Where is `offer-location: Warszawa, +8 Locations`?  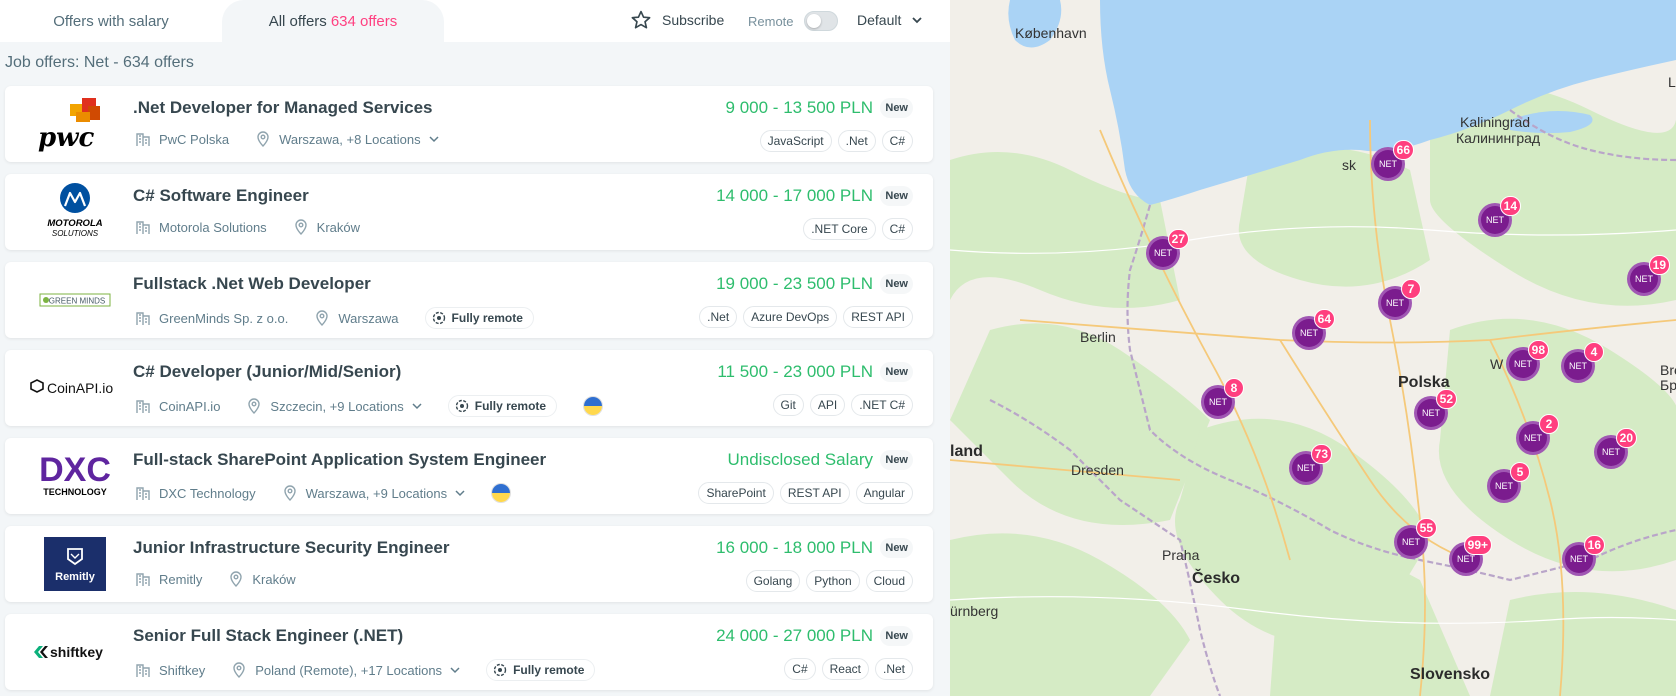 offer-location: Warszawa, +8 Locations is located at coordinates (350, 139).